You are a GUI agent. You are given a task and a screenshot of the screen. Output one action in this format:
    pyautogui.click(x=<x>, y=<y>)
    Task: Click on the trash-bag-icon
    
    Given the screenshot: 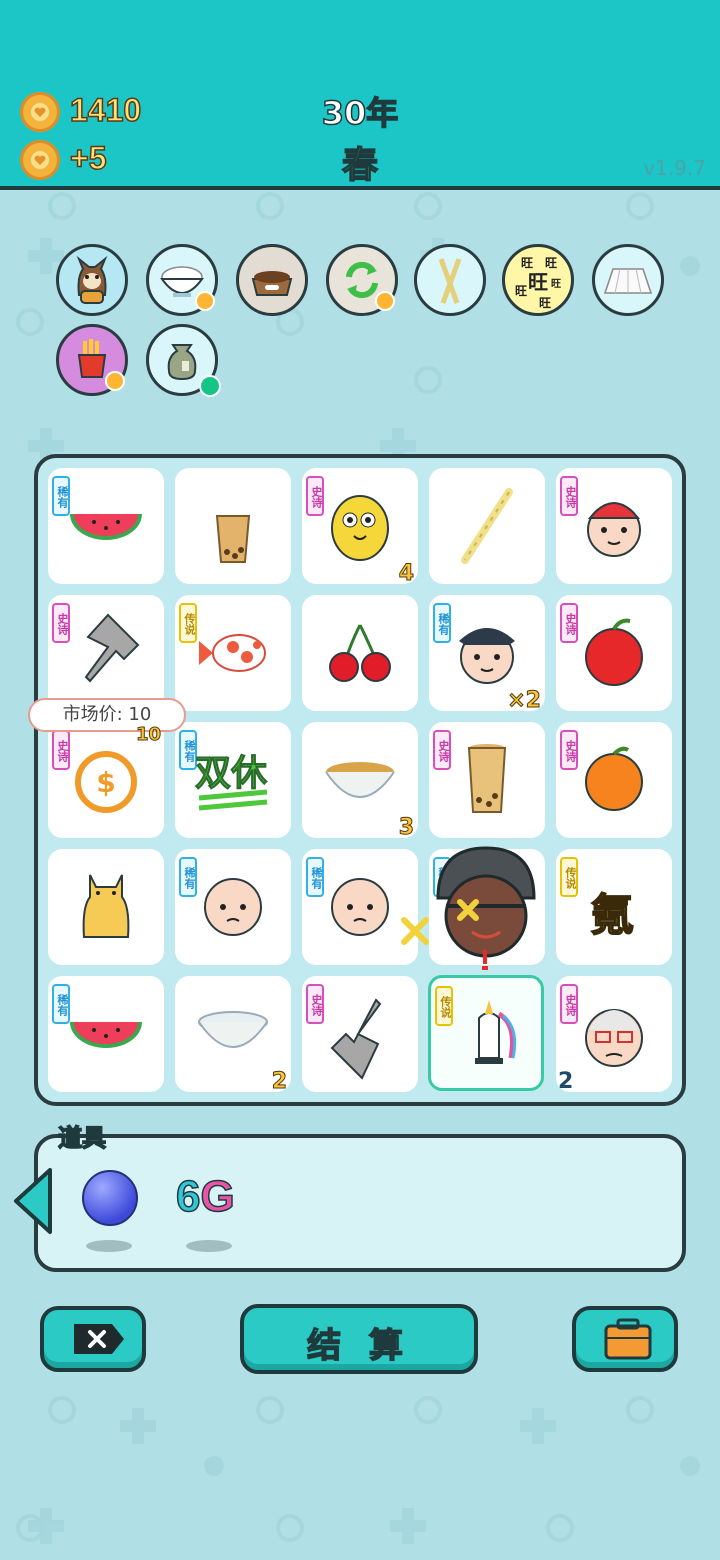 What is the action you would take?
    pyautogui.click(x=183, y=360)
    